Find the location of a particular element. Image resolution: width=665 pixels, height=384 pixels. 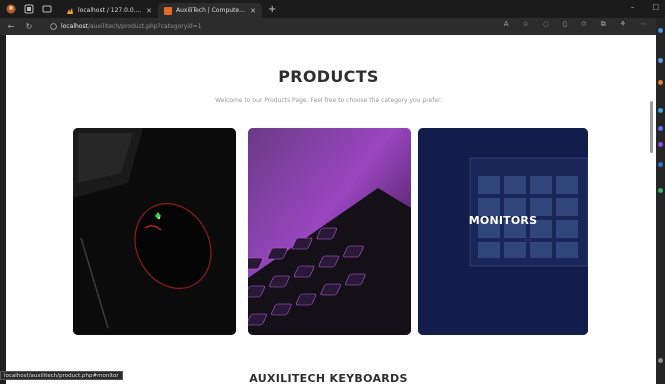

sidebar-office-icon is located at coordinates (660, 128).